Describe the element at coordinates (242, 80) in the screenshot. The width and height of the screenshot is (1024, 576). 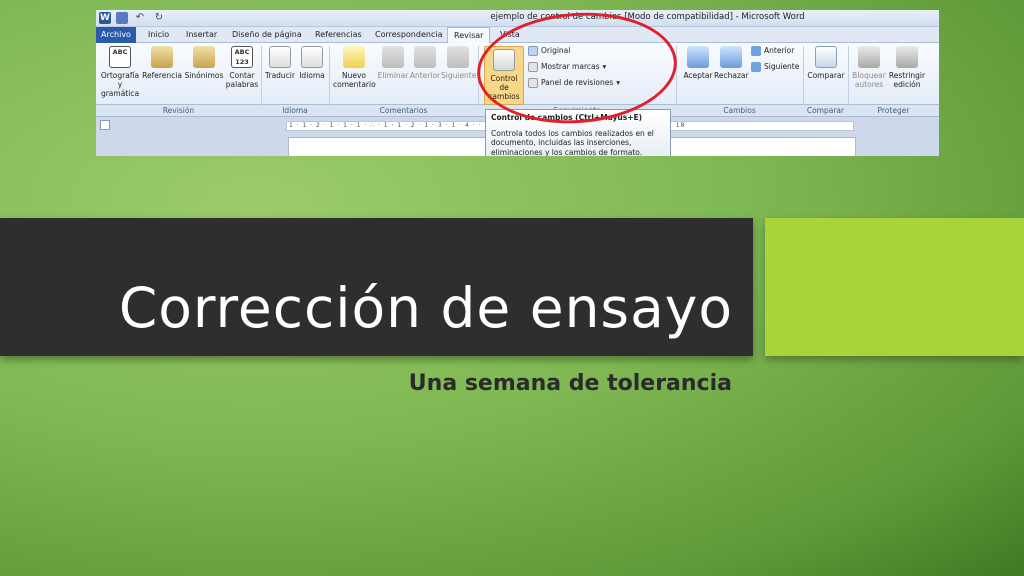
I see `count-words-label: Contar palabras` at that location.